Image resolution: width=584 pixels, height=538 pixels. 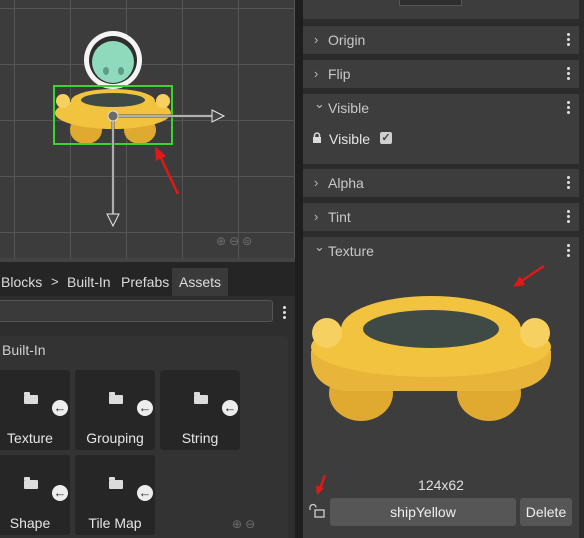 I want to click on section-header: ⌄ Texture, so click(x=441, y=251).